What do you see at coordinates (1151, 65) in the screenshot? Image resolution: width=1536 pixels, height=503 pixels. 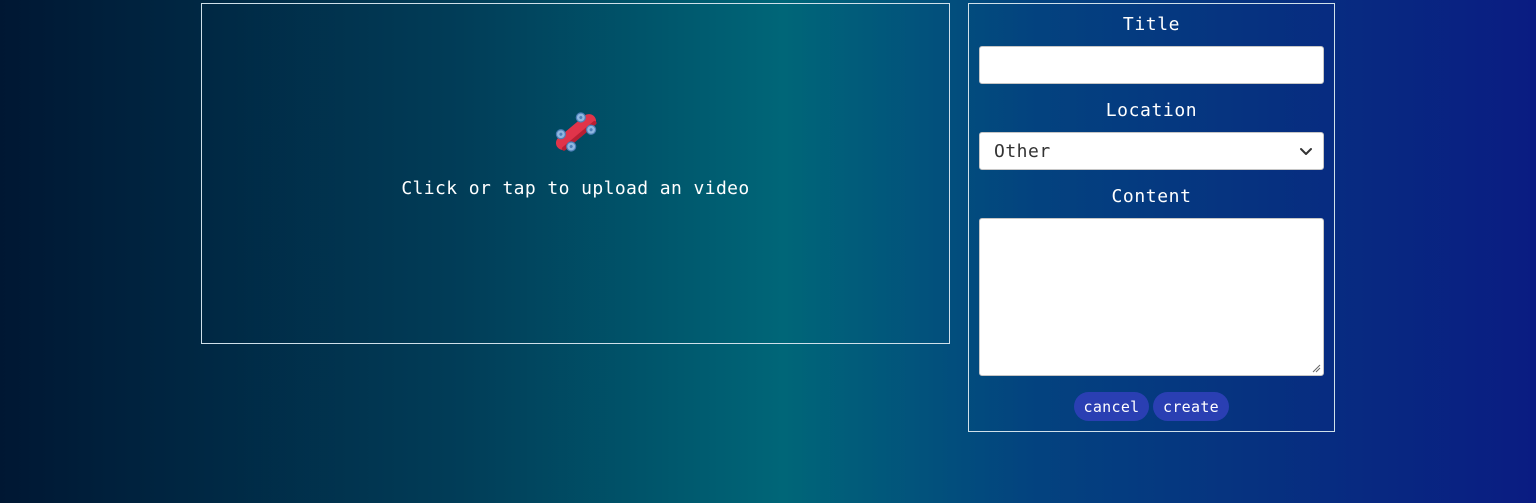 I see `title-input` at bounding box center [1151, 65].